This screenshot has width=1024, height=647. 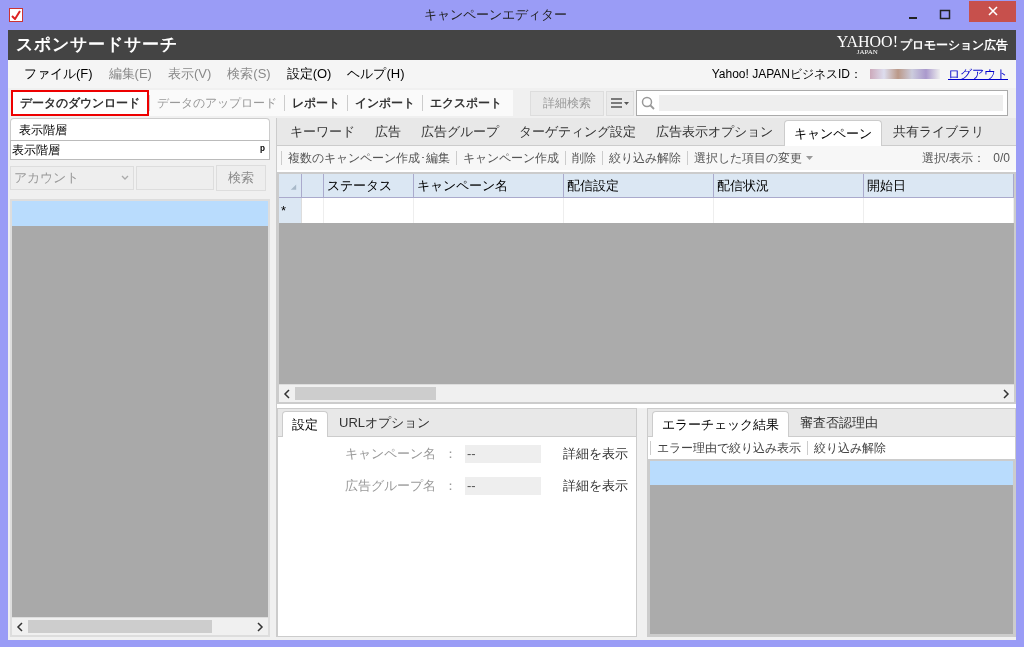 What do you see at coordinates (1002, 158) in the screenshot?
I see `selection-count: 0/0` at bounding box center [1002, 158].